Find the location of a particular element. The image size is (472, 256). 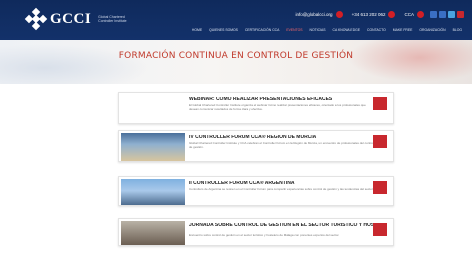

nav-item: CA KNOWLEDGE is located at coordinates (347, 30).